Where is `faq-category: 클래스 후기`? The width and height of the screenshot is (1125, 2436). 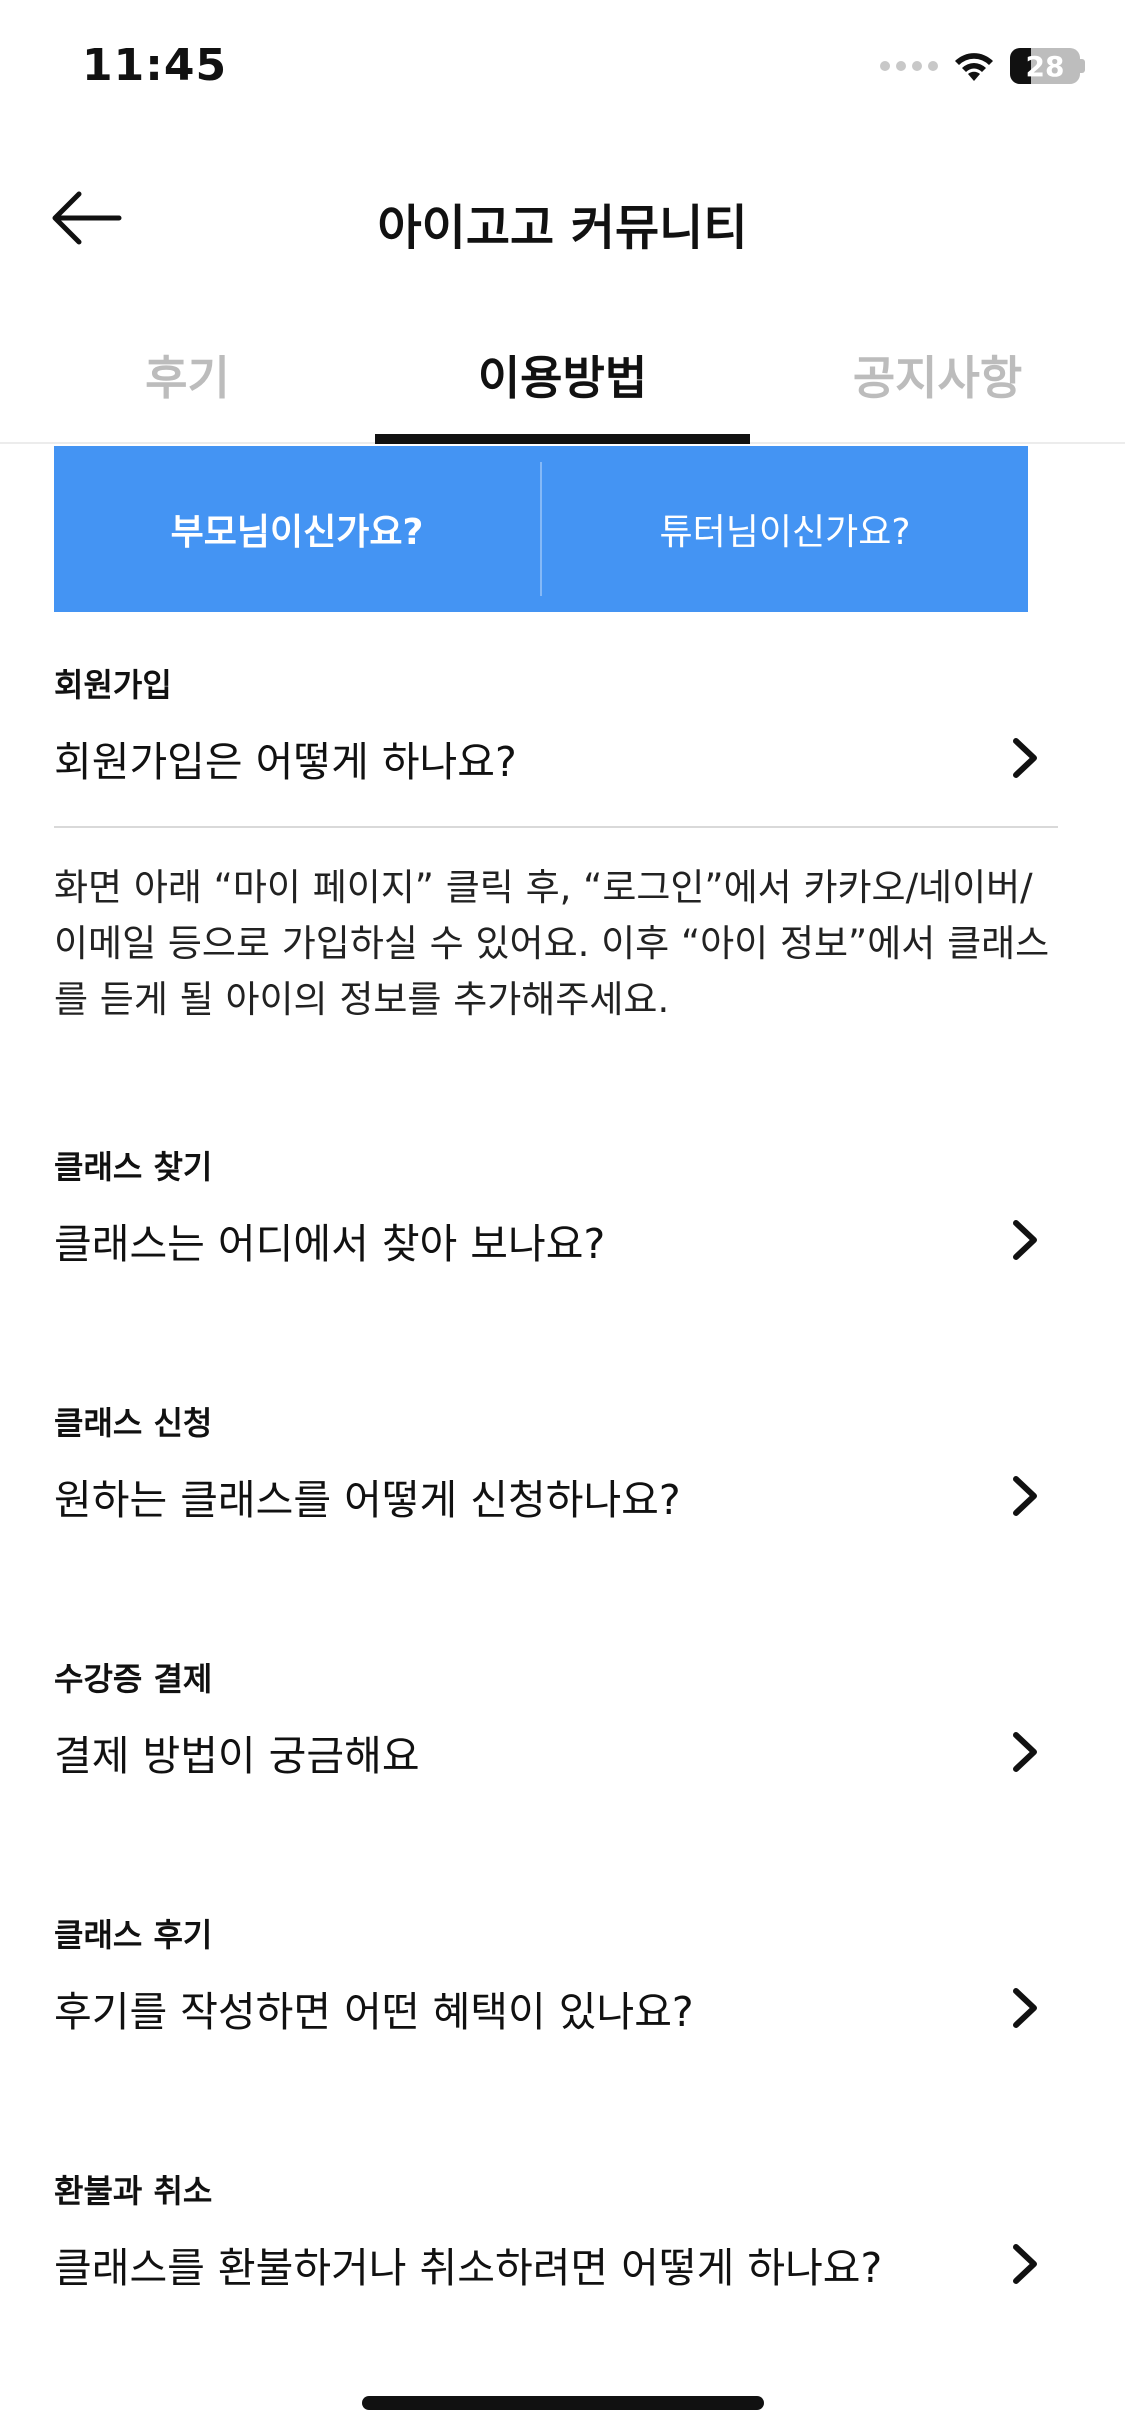
faq-category: 클래스 후기 is located at coordinates (133, 1935).